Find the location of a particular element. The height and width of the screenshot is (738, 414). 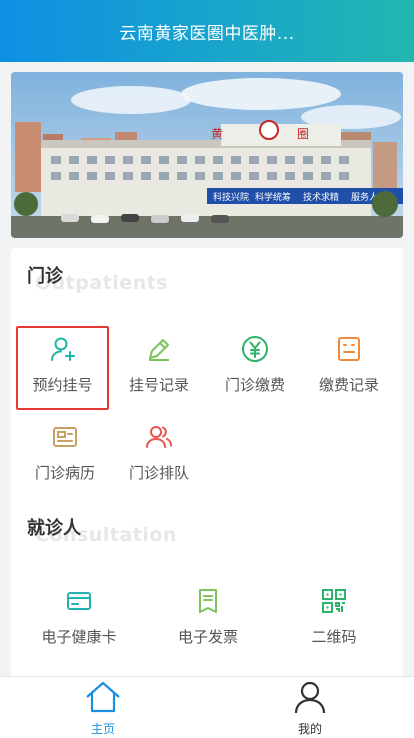

e-invoice-button: 电子发票 is located at coordinates (208, 620).